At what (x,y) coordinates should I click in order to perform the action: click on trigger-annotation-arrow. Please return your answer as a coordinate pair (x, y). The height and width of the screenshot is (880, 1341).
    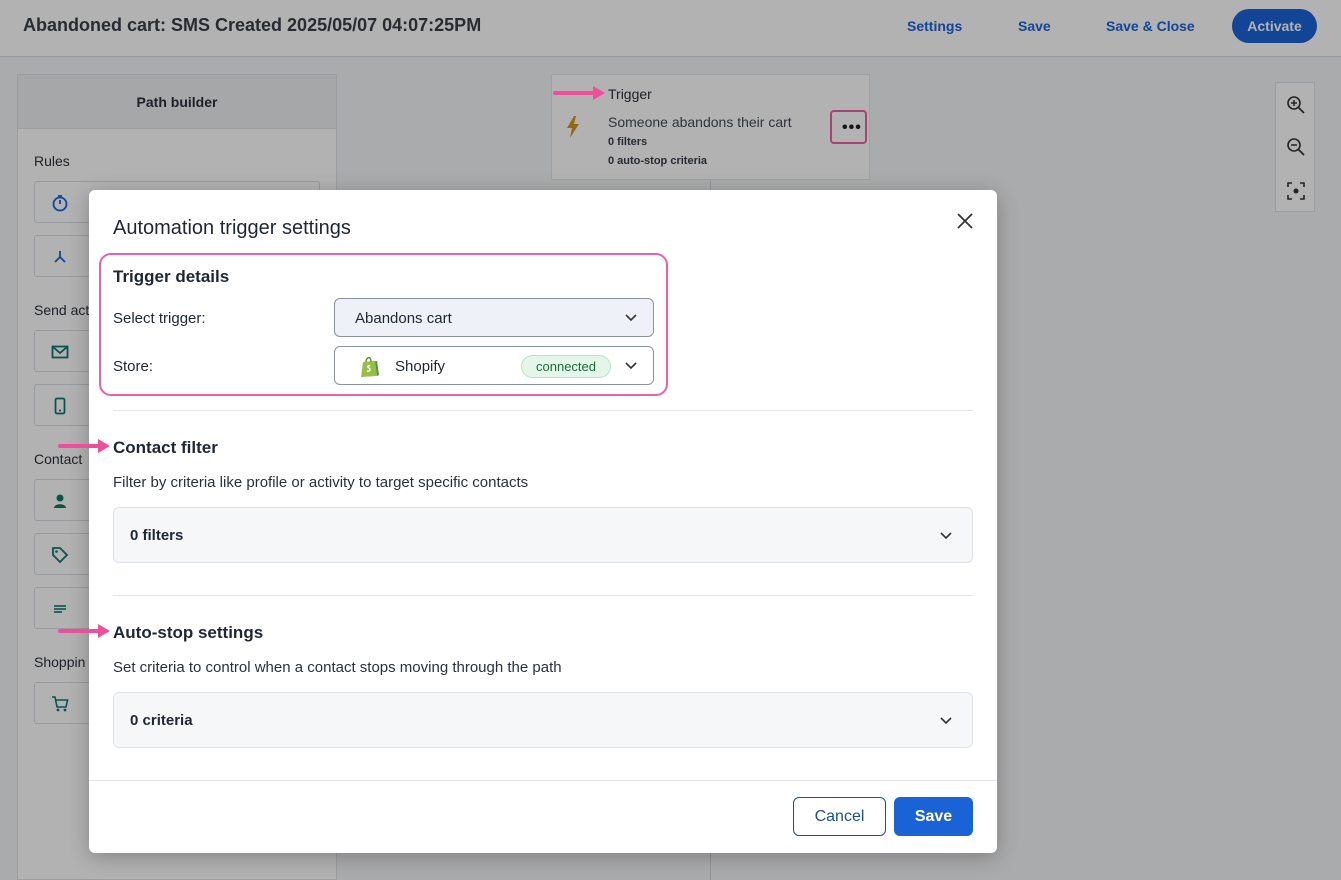
    Looking at the image, I should click on (579, 93).